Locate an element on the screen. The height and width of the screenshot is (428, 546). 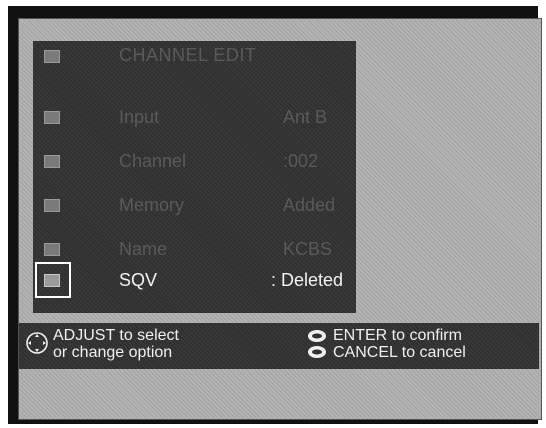
menu-item-sqv: SQV : Deleted is located at coordinates (194, 287).